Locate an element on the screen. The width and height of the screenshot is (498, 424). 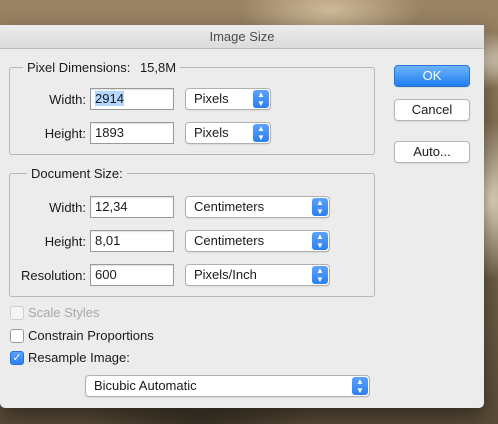
pixel-height-label: Height: is located at coordinates (65, 133).